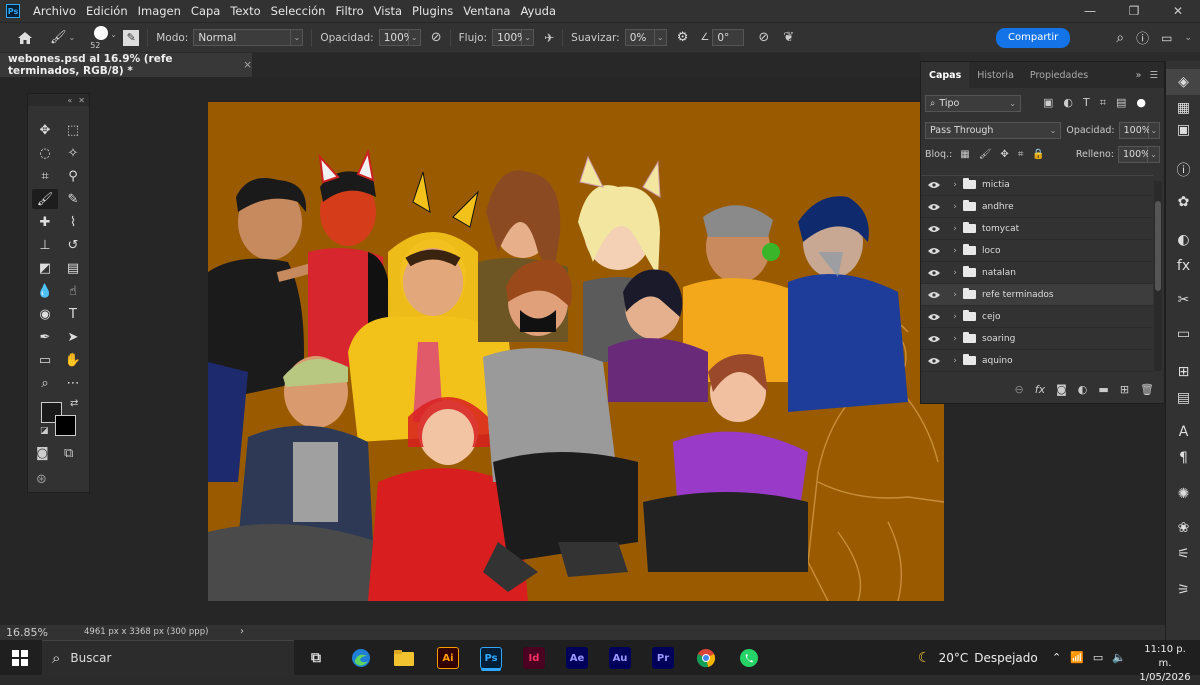  What do you see at coordinates (1183, 398) in the screenshot?
I see `actions-panel-icon: ▤` at bounding box center [1183, 398].